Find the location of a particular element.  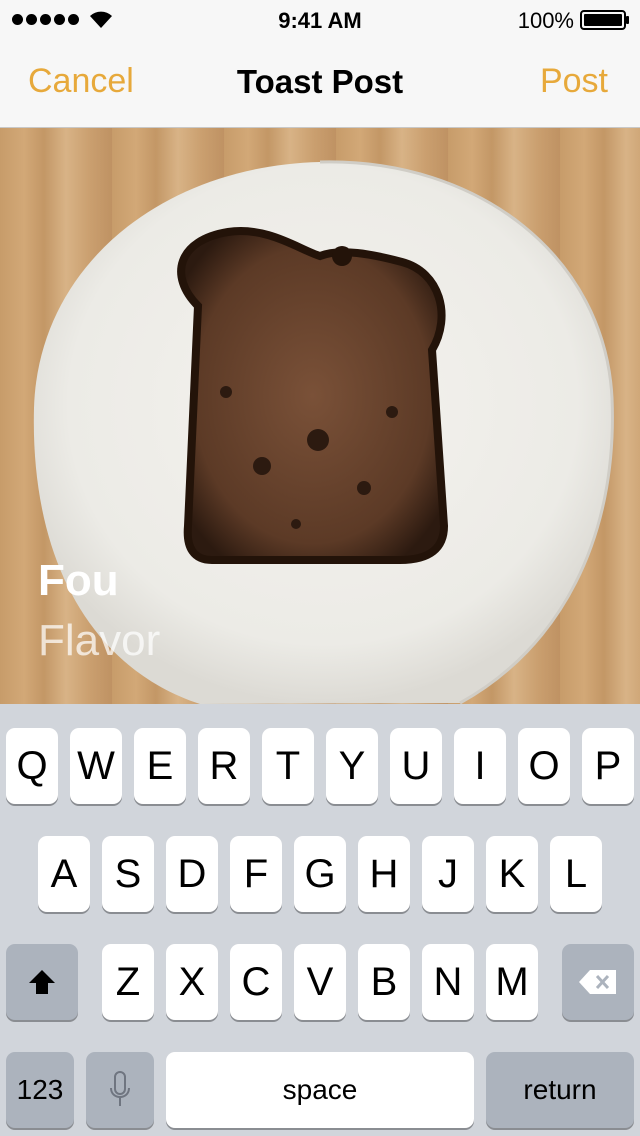

key-q: Q is located at coordinates (32, 766).